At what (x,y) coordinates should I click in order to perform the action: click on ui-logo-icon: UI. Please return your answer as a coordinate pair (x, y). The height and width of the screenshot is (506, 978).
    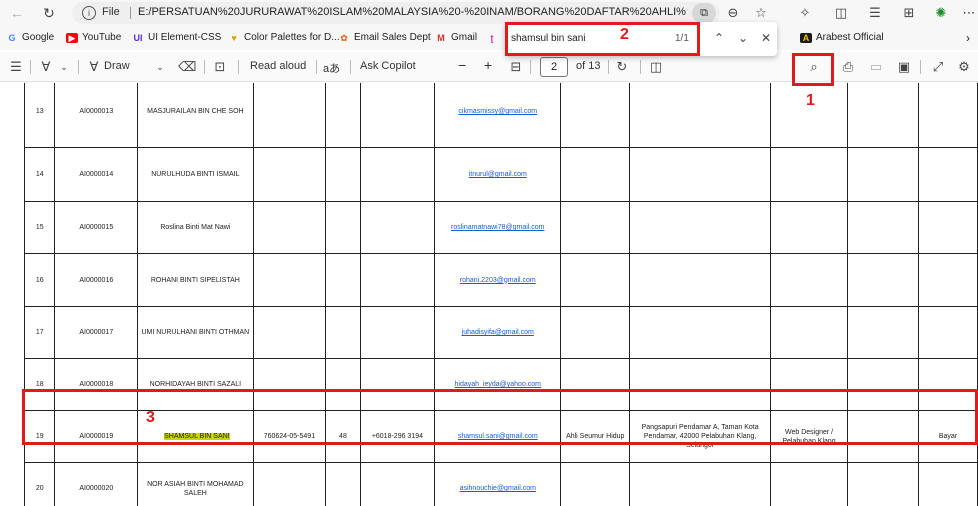
    Looking at the image, I should click on (138, 38).